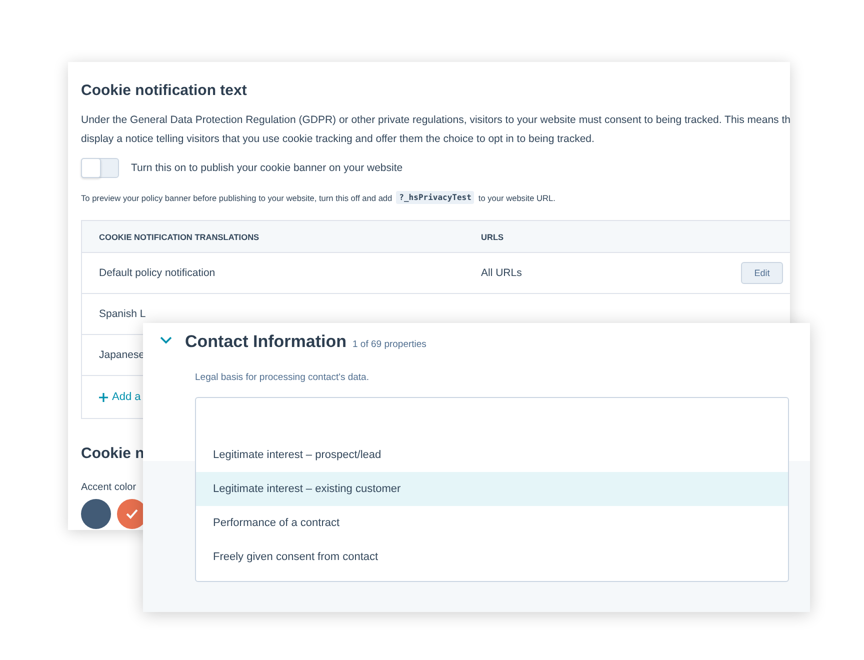  What do you see at coordinates (122, 355) in the screenshot?
I see `table-cell-text: Japanese` at bounding box center [122, 355].